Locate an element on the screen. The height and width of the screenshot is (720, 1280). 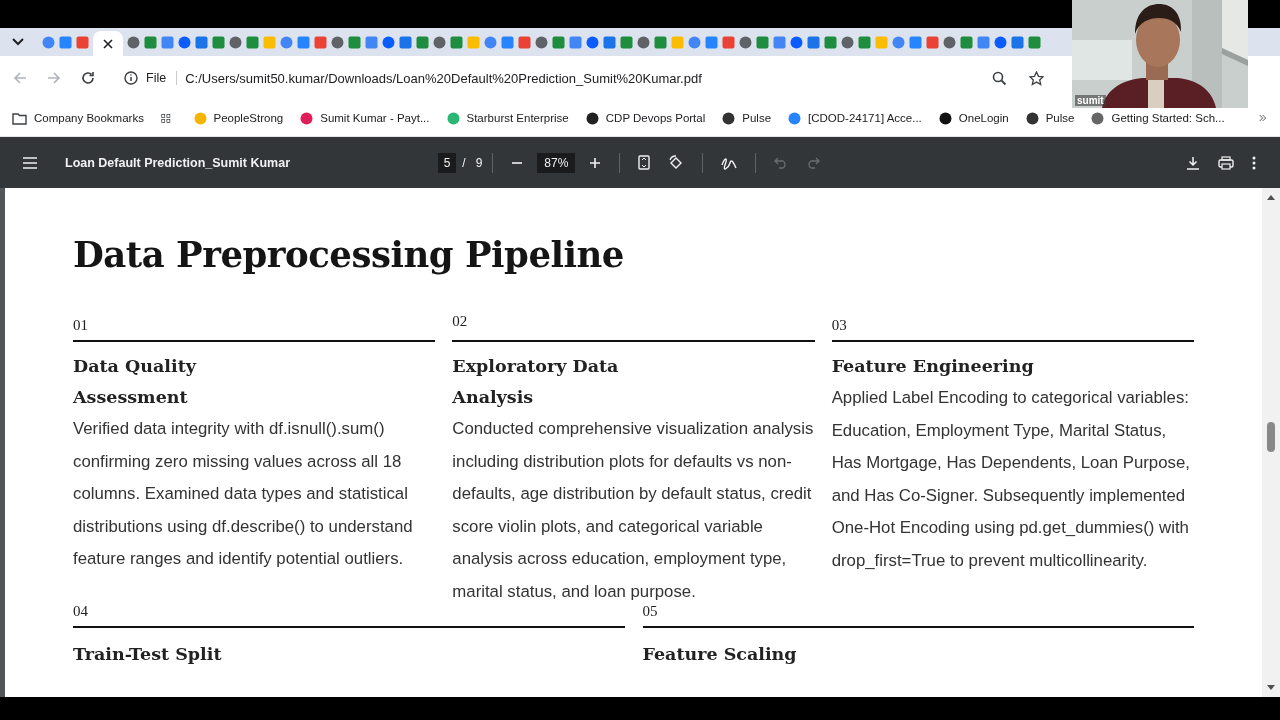
zoom-icon is located at coordinates (999, 78).